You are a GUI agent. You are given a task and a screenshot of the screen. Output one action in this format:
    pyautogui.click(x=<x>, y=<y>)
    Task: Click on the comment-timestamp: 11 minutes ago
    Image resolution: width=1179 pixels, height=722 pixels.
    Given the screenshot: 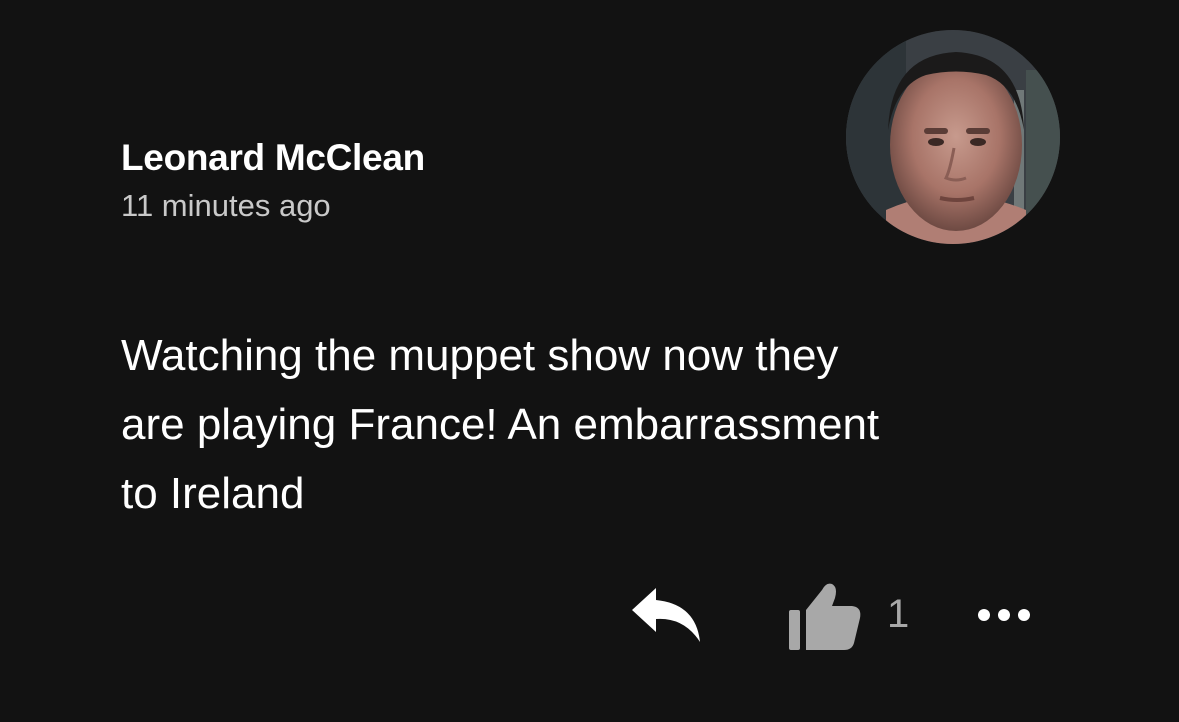 What is the action you would take?
    pyautogui.click(x=226, y=205)
    